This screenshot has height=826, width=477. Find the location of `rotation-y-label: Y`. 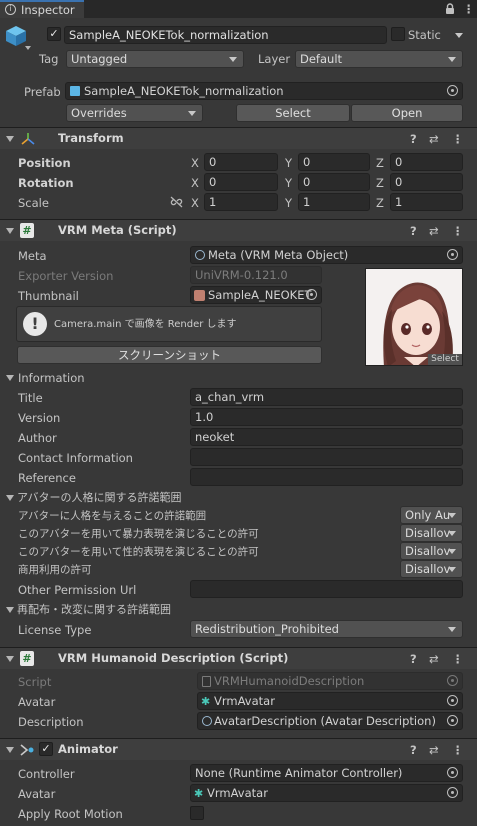

rotation-y-label: Y is located at coordinates (288, 183).